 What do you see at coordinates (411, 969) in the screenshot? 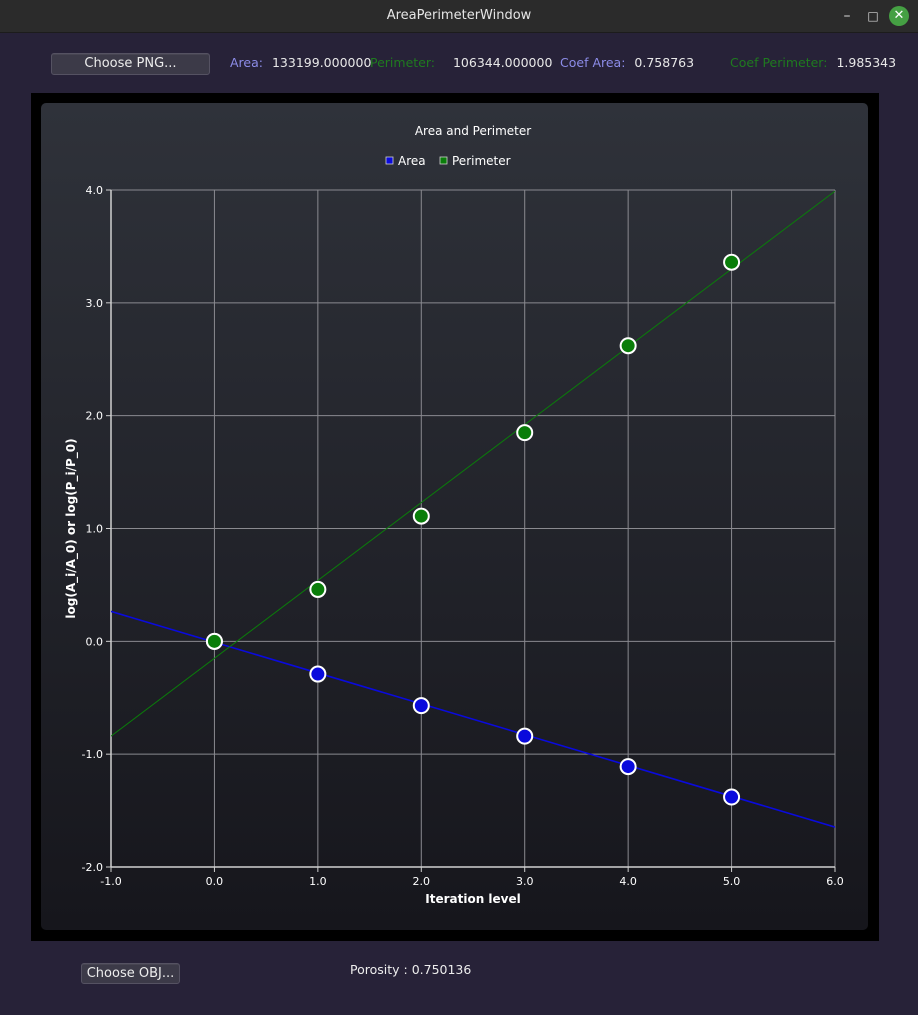
I see `porosity-text: Porosity : 0.750136` at bounding box center [411, 969].